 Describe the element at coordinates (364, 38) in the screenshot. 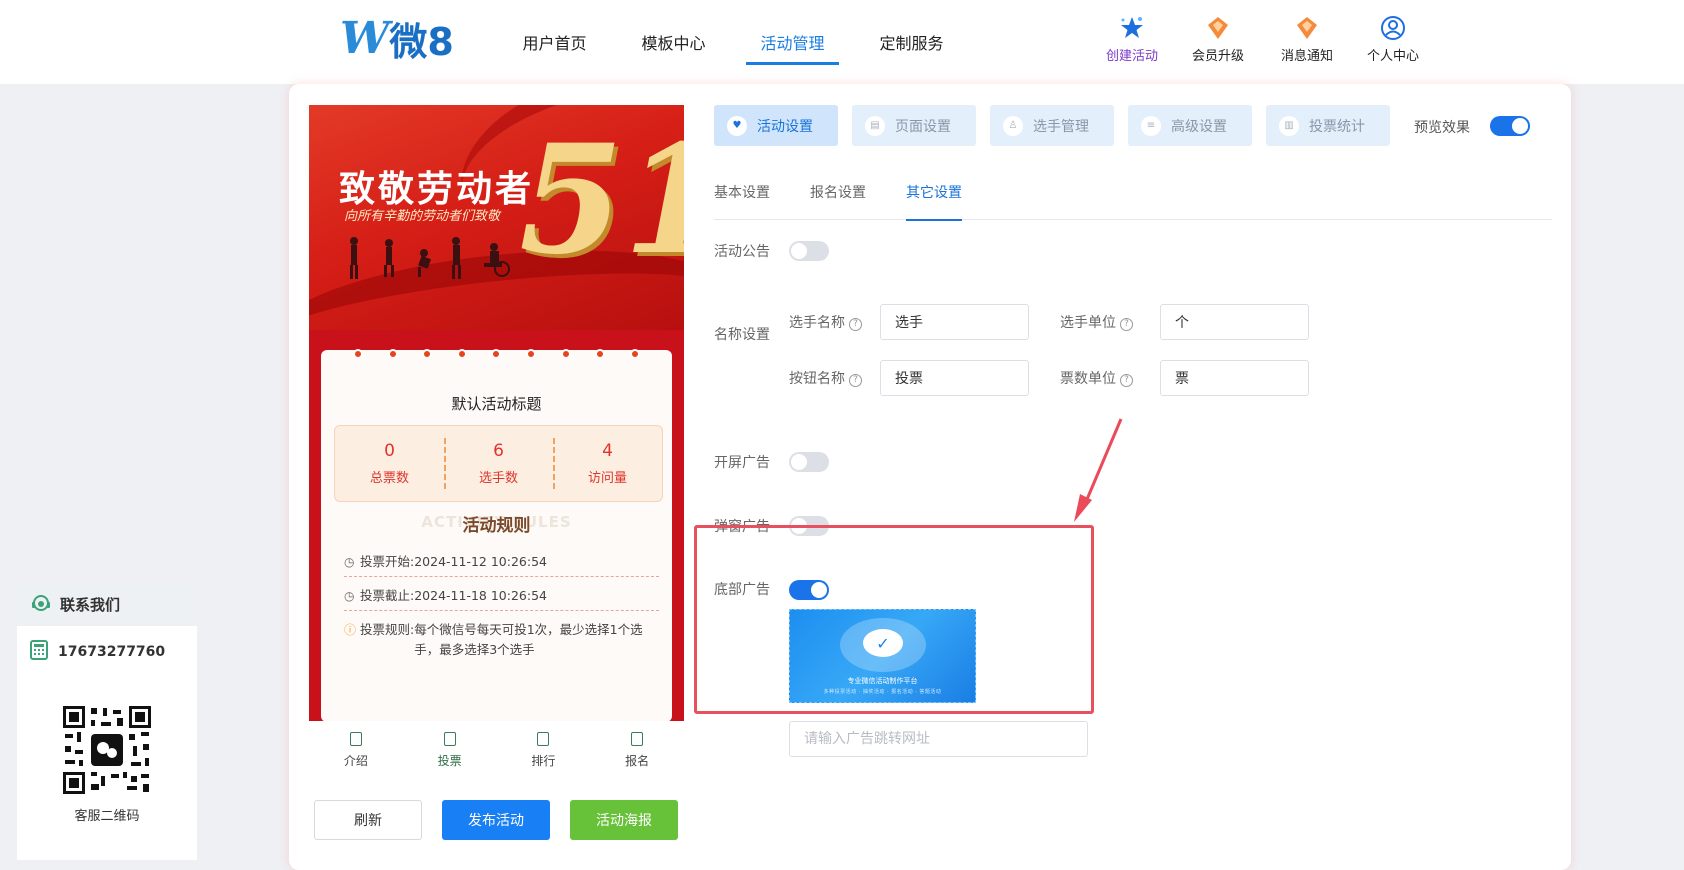

I see `logo-mark: W` at that location.